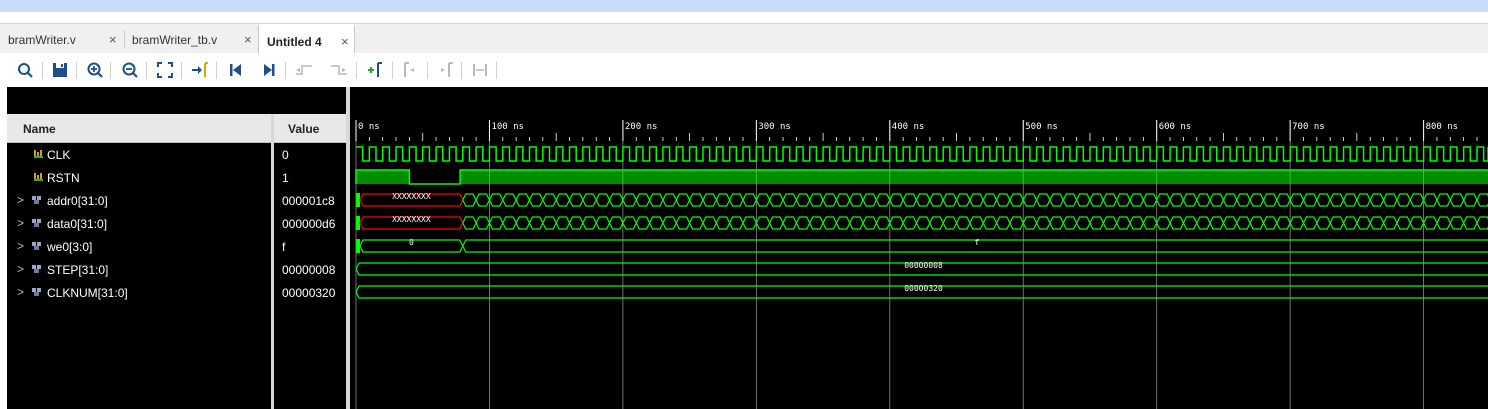  I want to click on signal-row-clk: CLK 0, so click(176, 155).